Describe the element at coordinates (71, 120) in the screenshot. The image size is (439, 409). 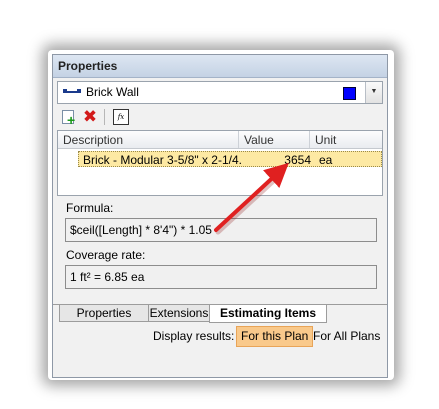
I see `plus-icon: +` at that location.